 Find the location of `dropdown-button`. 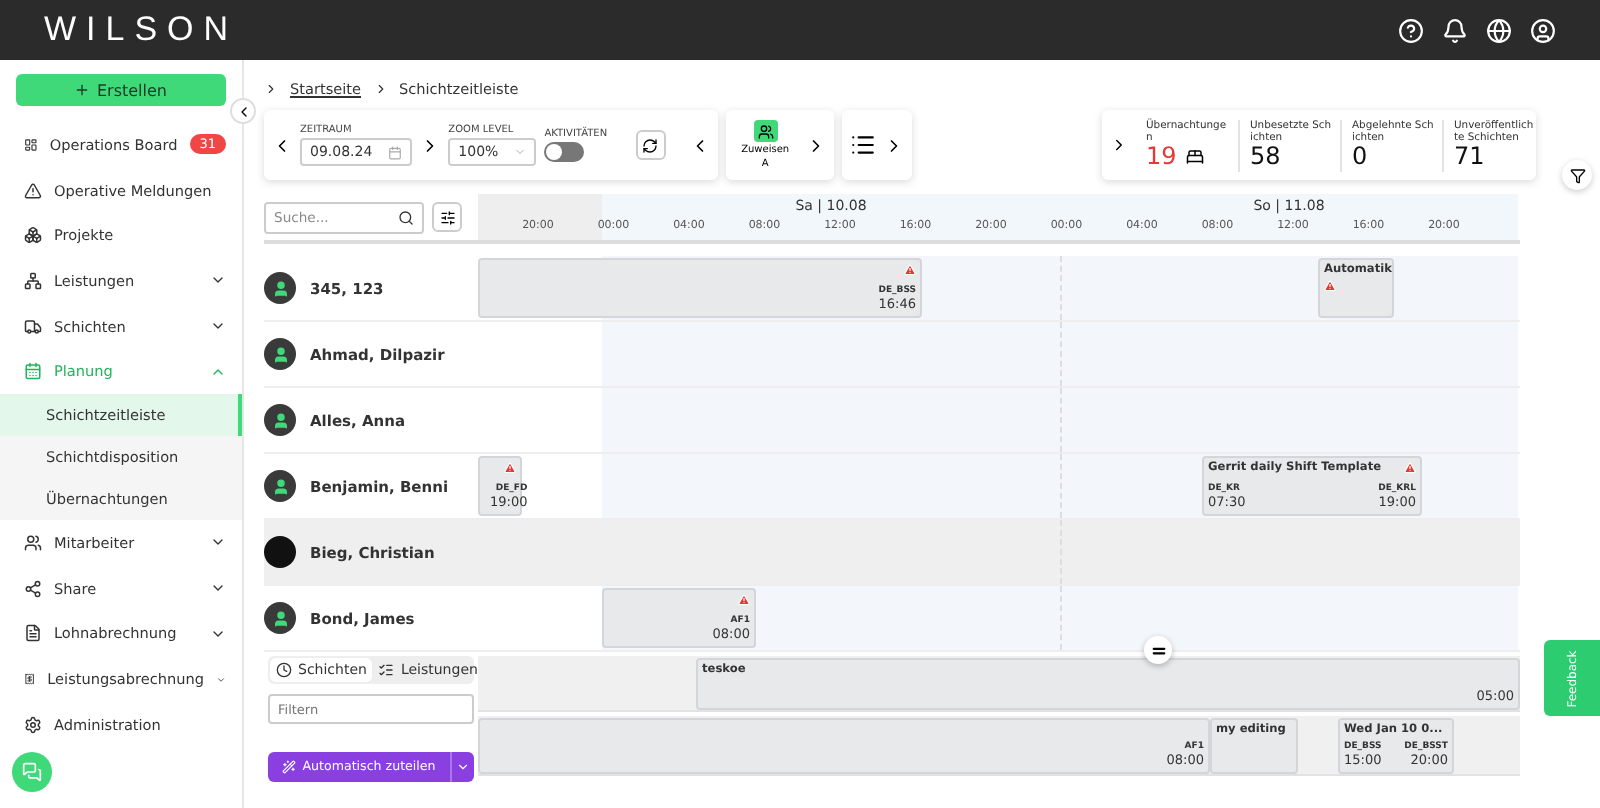

dropdown-button is located at coordinates (462, 767).